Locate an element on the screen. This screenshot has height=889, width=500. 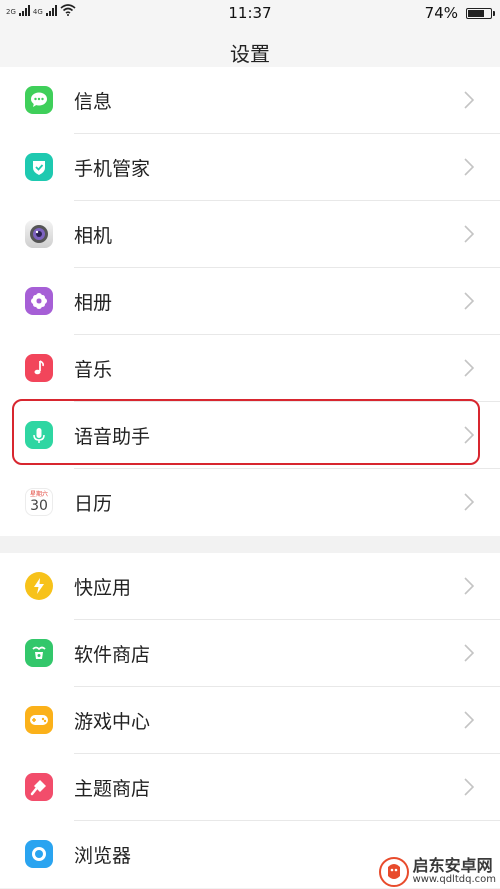
battery-icon is located at coordinates (480, 13).